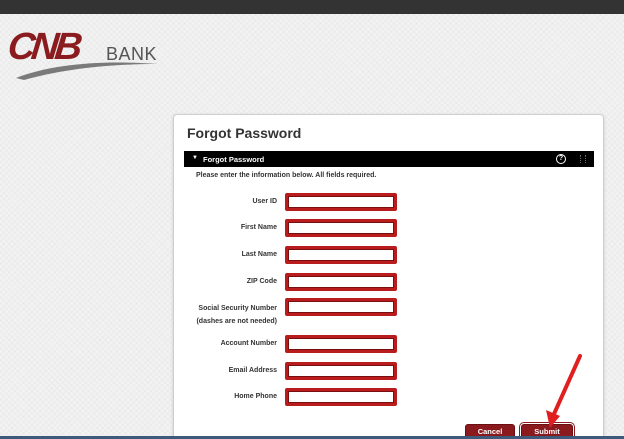 The width and height of the screenshot is (624, 439). What do you see at coordinates (341, 282) in the screenshot?
I see `zip-code-input` at bounding box center [341, 282].